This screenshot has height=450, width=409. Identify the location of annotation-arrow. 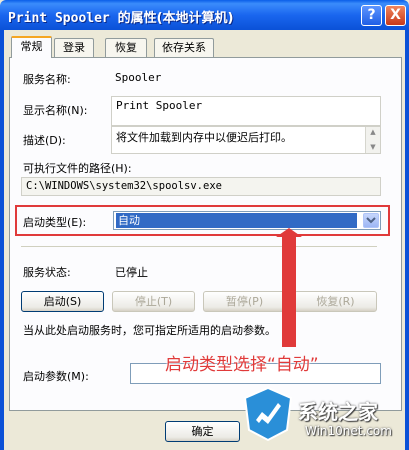
(289, 287).